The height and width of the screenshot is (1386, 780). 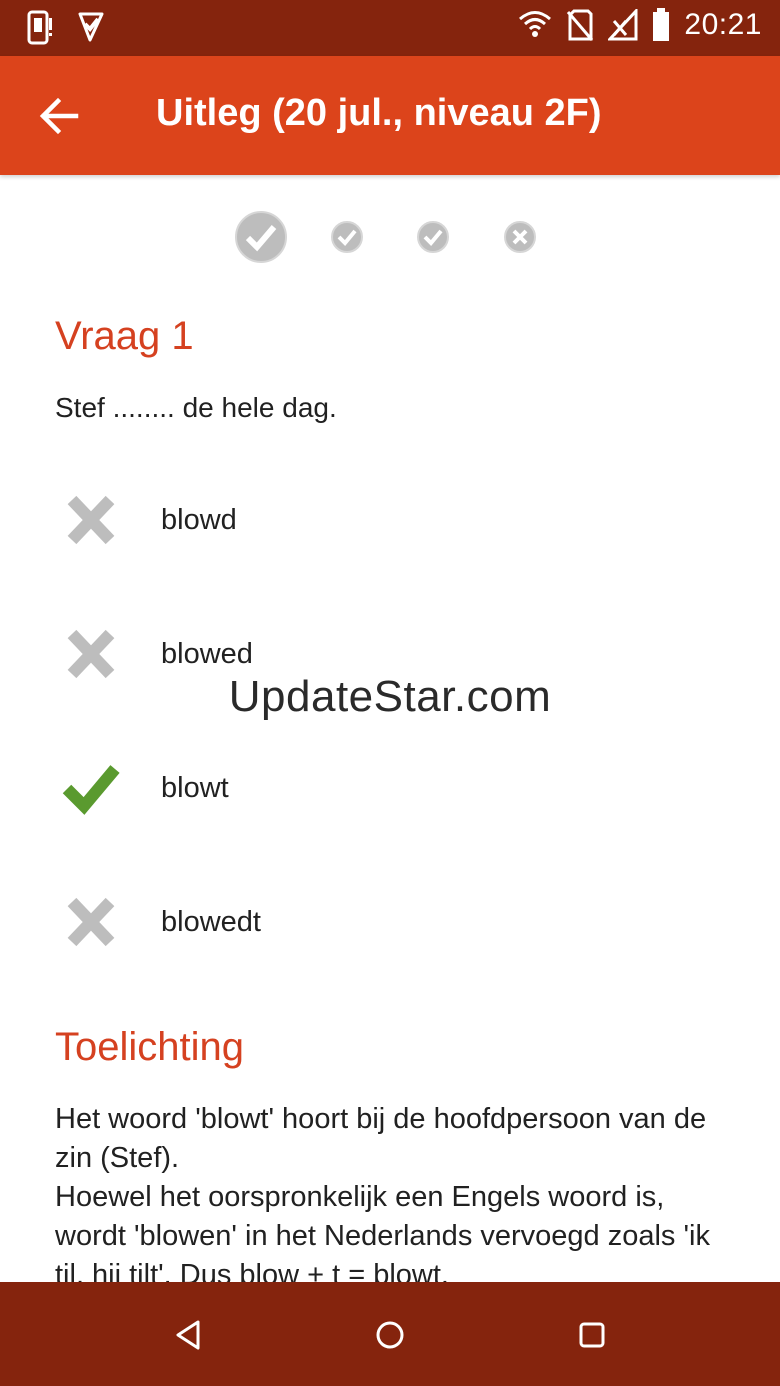 I want to click on app-bar: Uitleg (20 jul., niveau 2F), so click(x=390, y=115).